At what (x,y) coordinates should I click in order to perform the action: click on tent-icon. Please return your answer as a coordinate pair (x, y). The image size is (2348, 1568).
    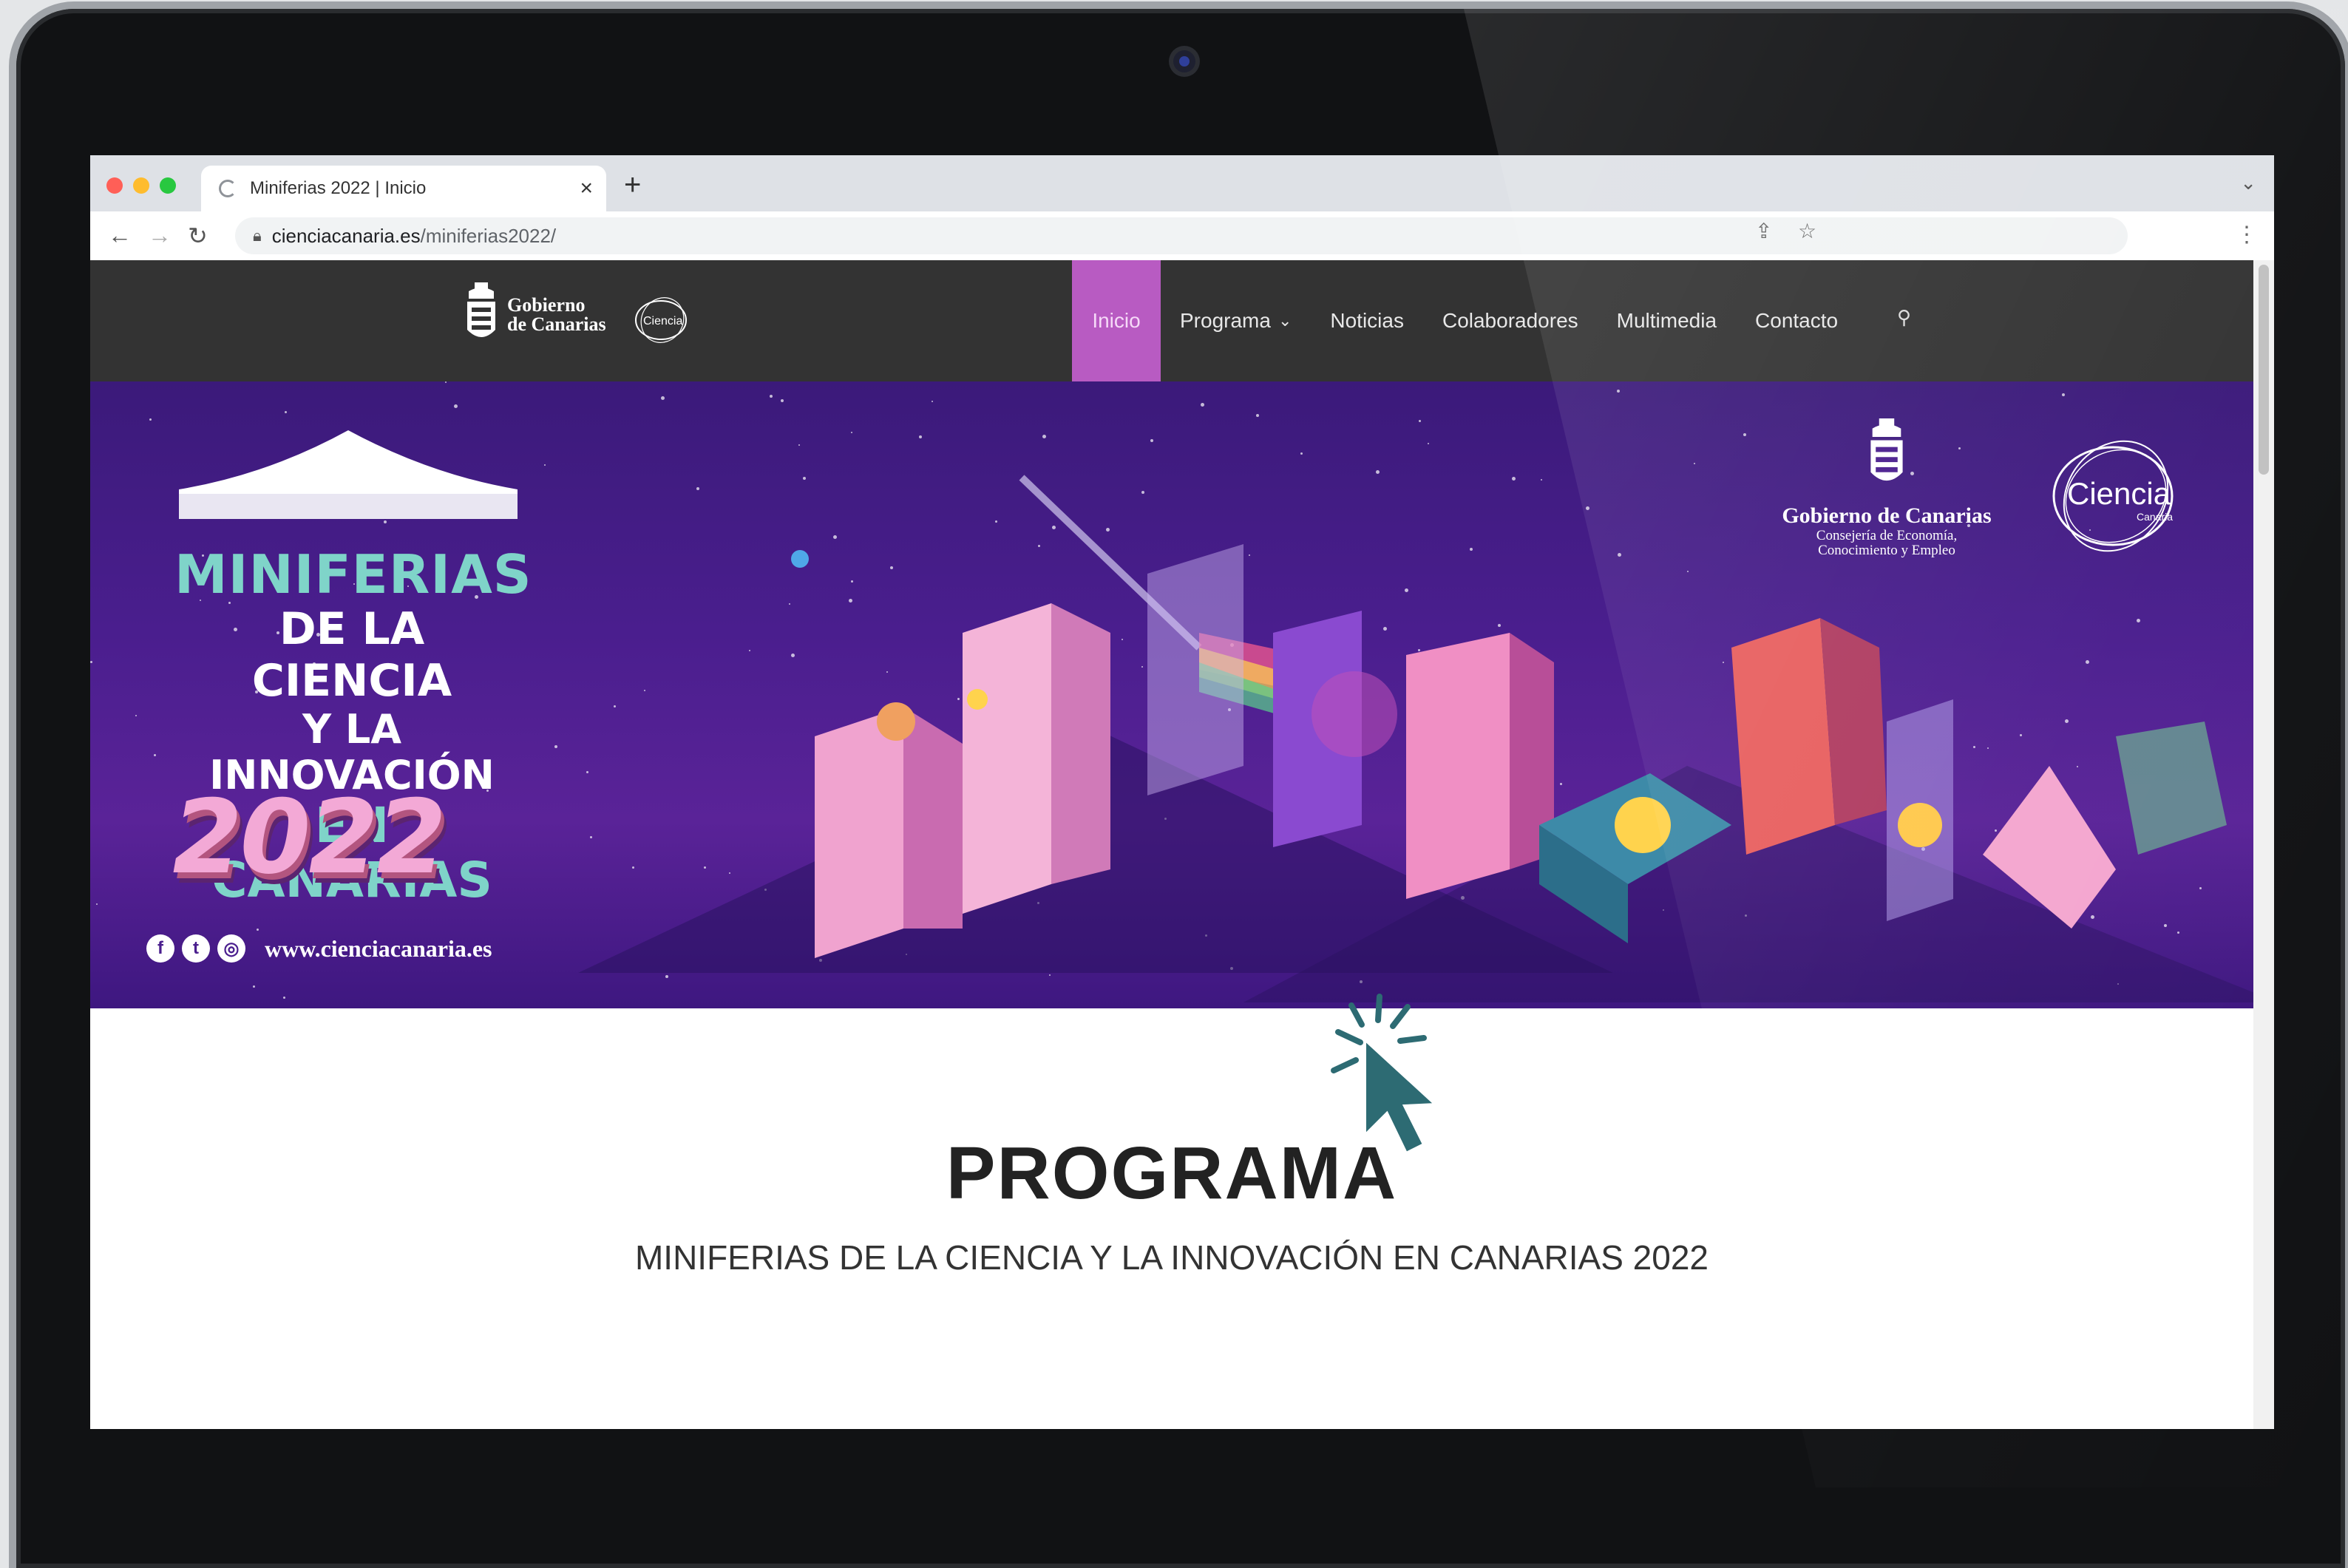
    Looking at the image, I should click on (348, 474).